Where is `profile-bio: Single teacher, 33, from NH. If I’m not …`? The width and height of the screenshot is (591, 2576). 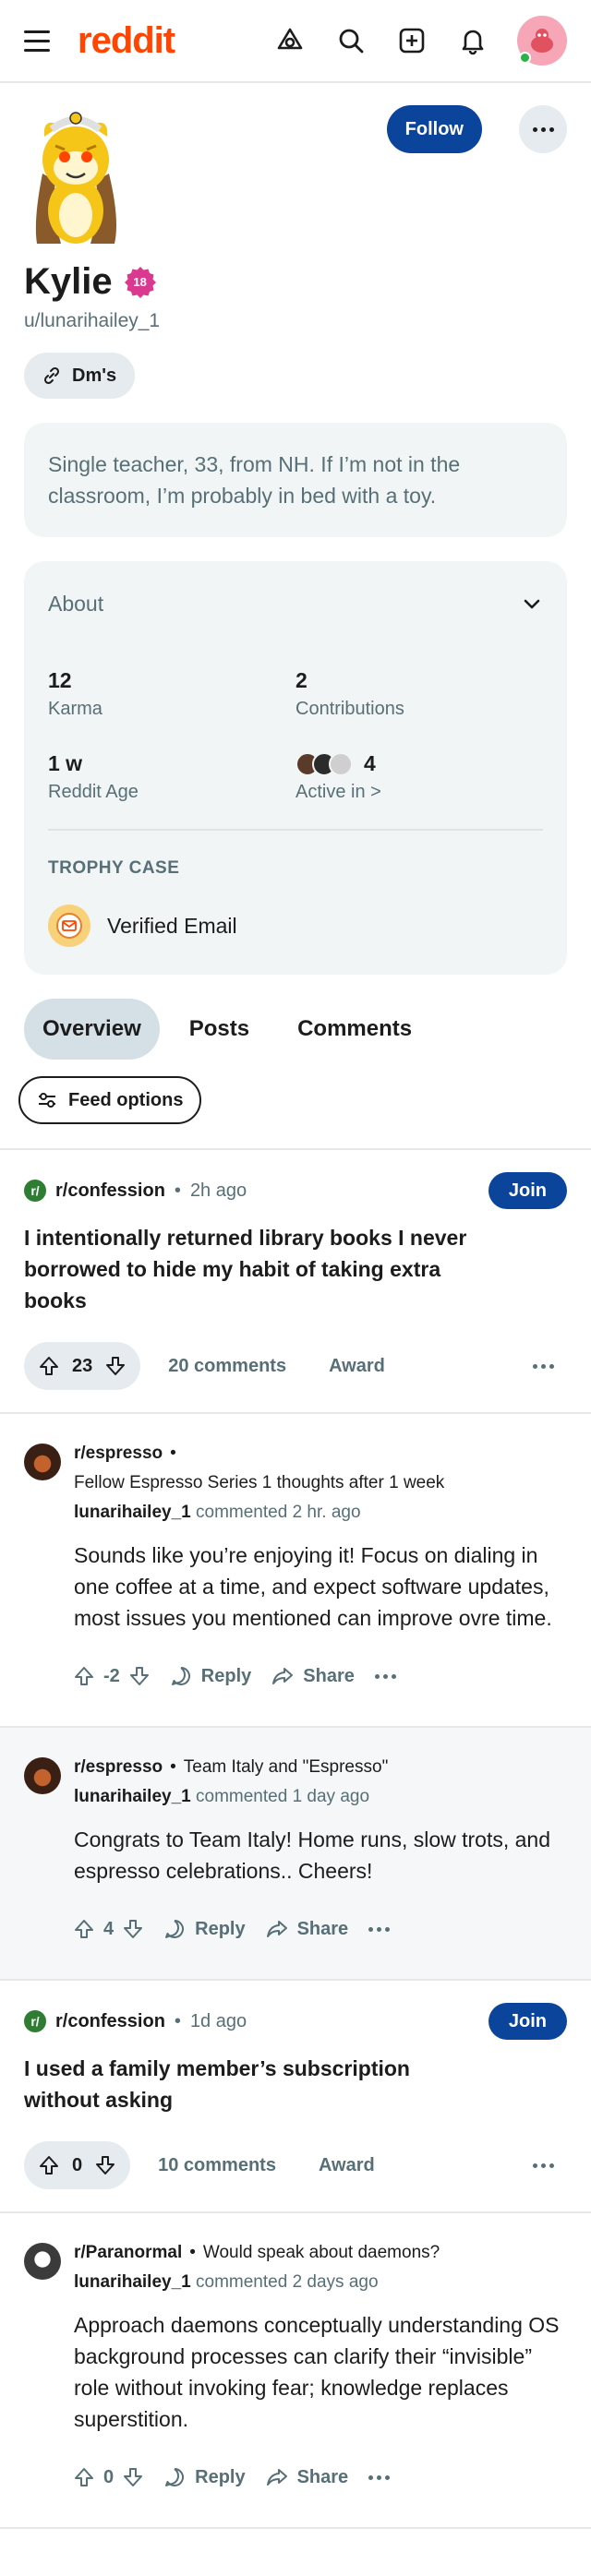 profile-bio: Single teacher, 33, from NH. If I’m not … is located at coordinates (295, 480).